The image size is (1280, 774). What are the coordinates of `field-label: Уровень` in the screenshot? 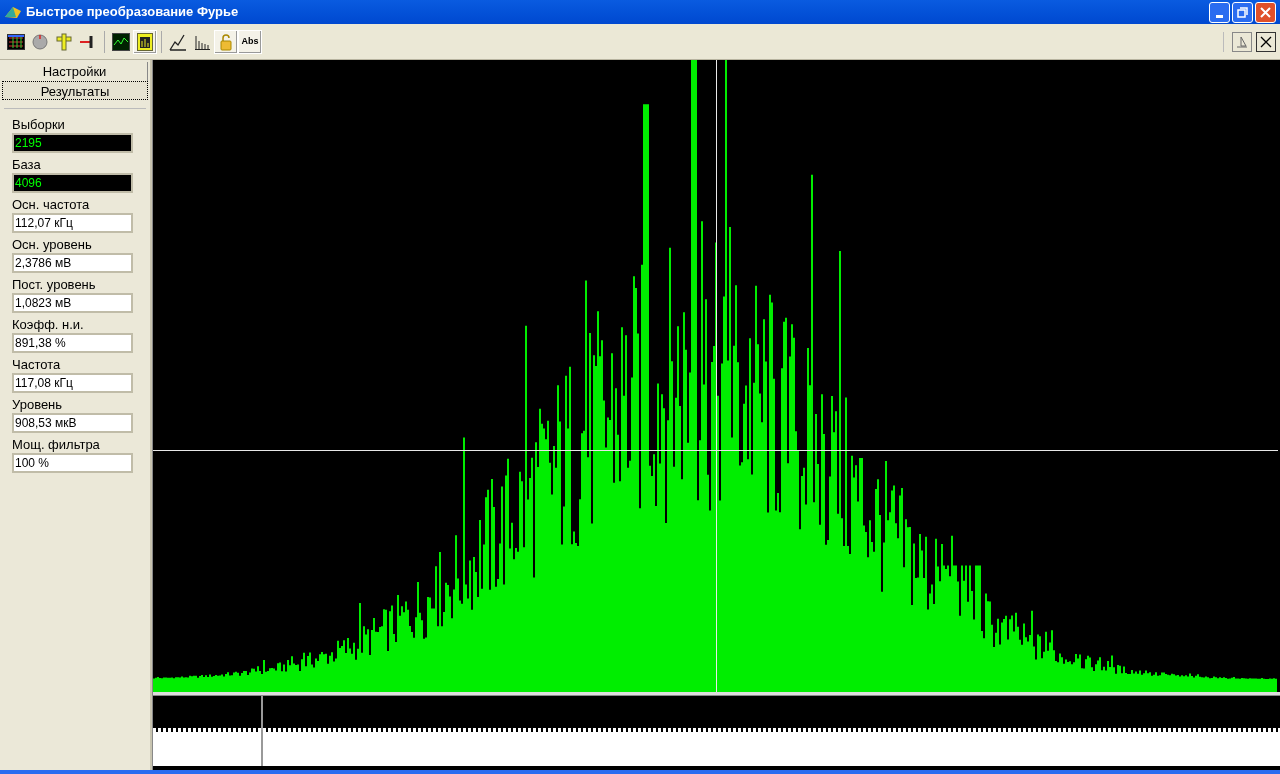 It's located at (38, 405).